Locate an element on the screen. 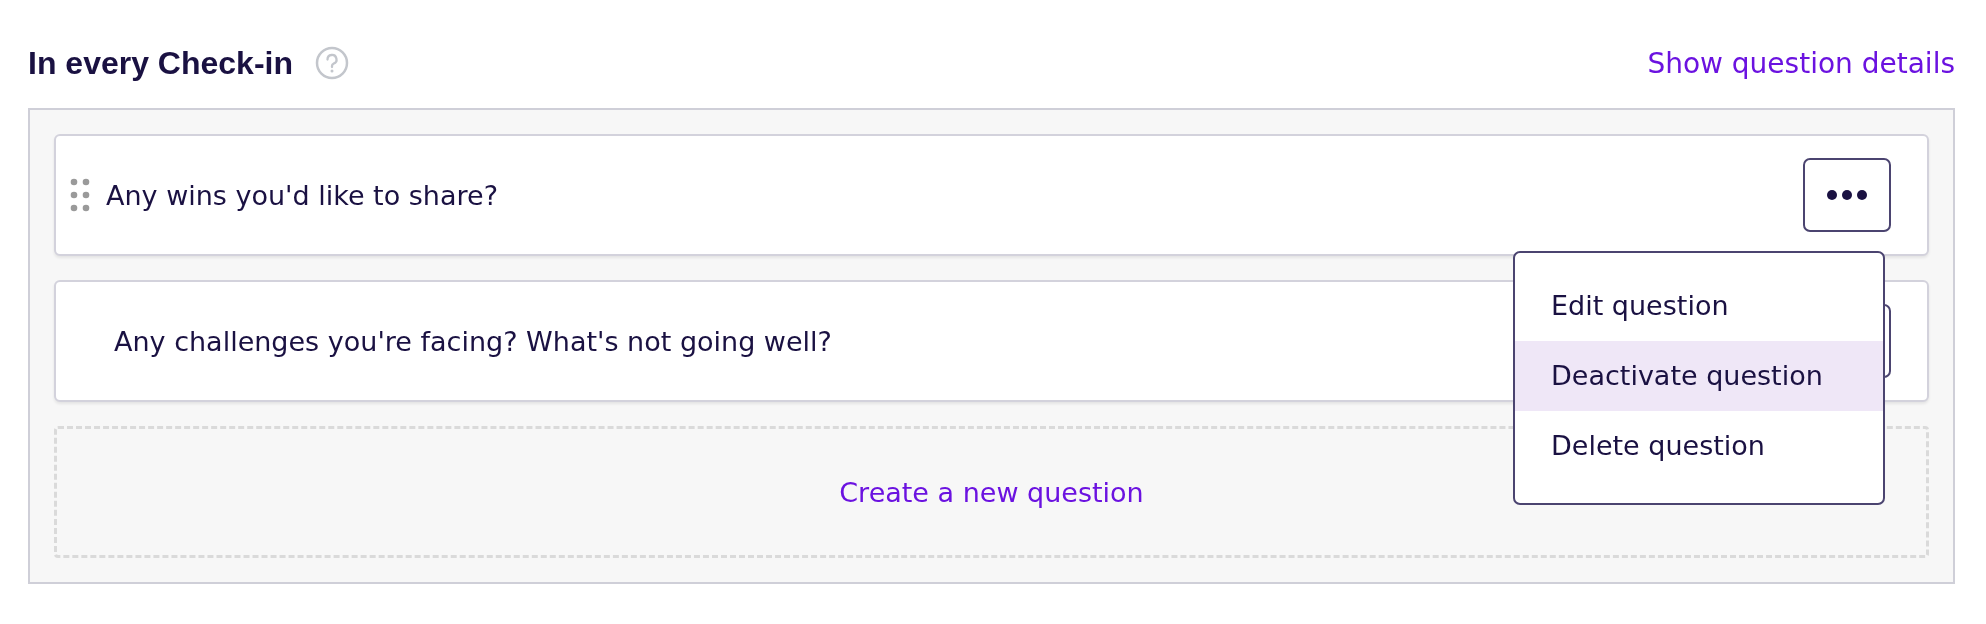 The width and height of the screenshot is (1986, 624). more-button is located at coordinates (1847, 195).